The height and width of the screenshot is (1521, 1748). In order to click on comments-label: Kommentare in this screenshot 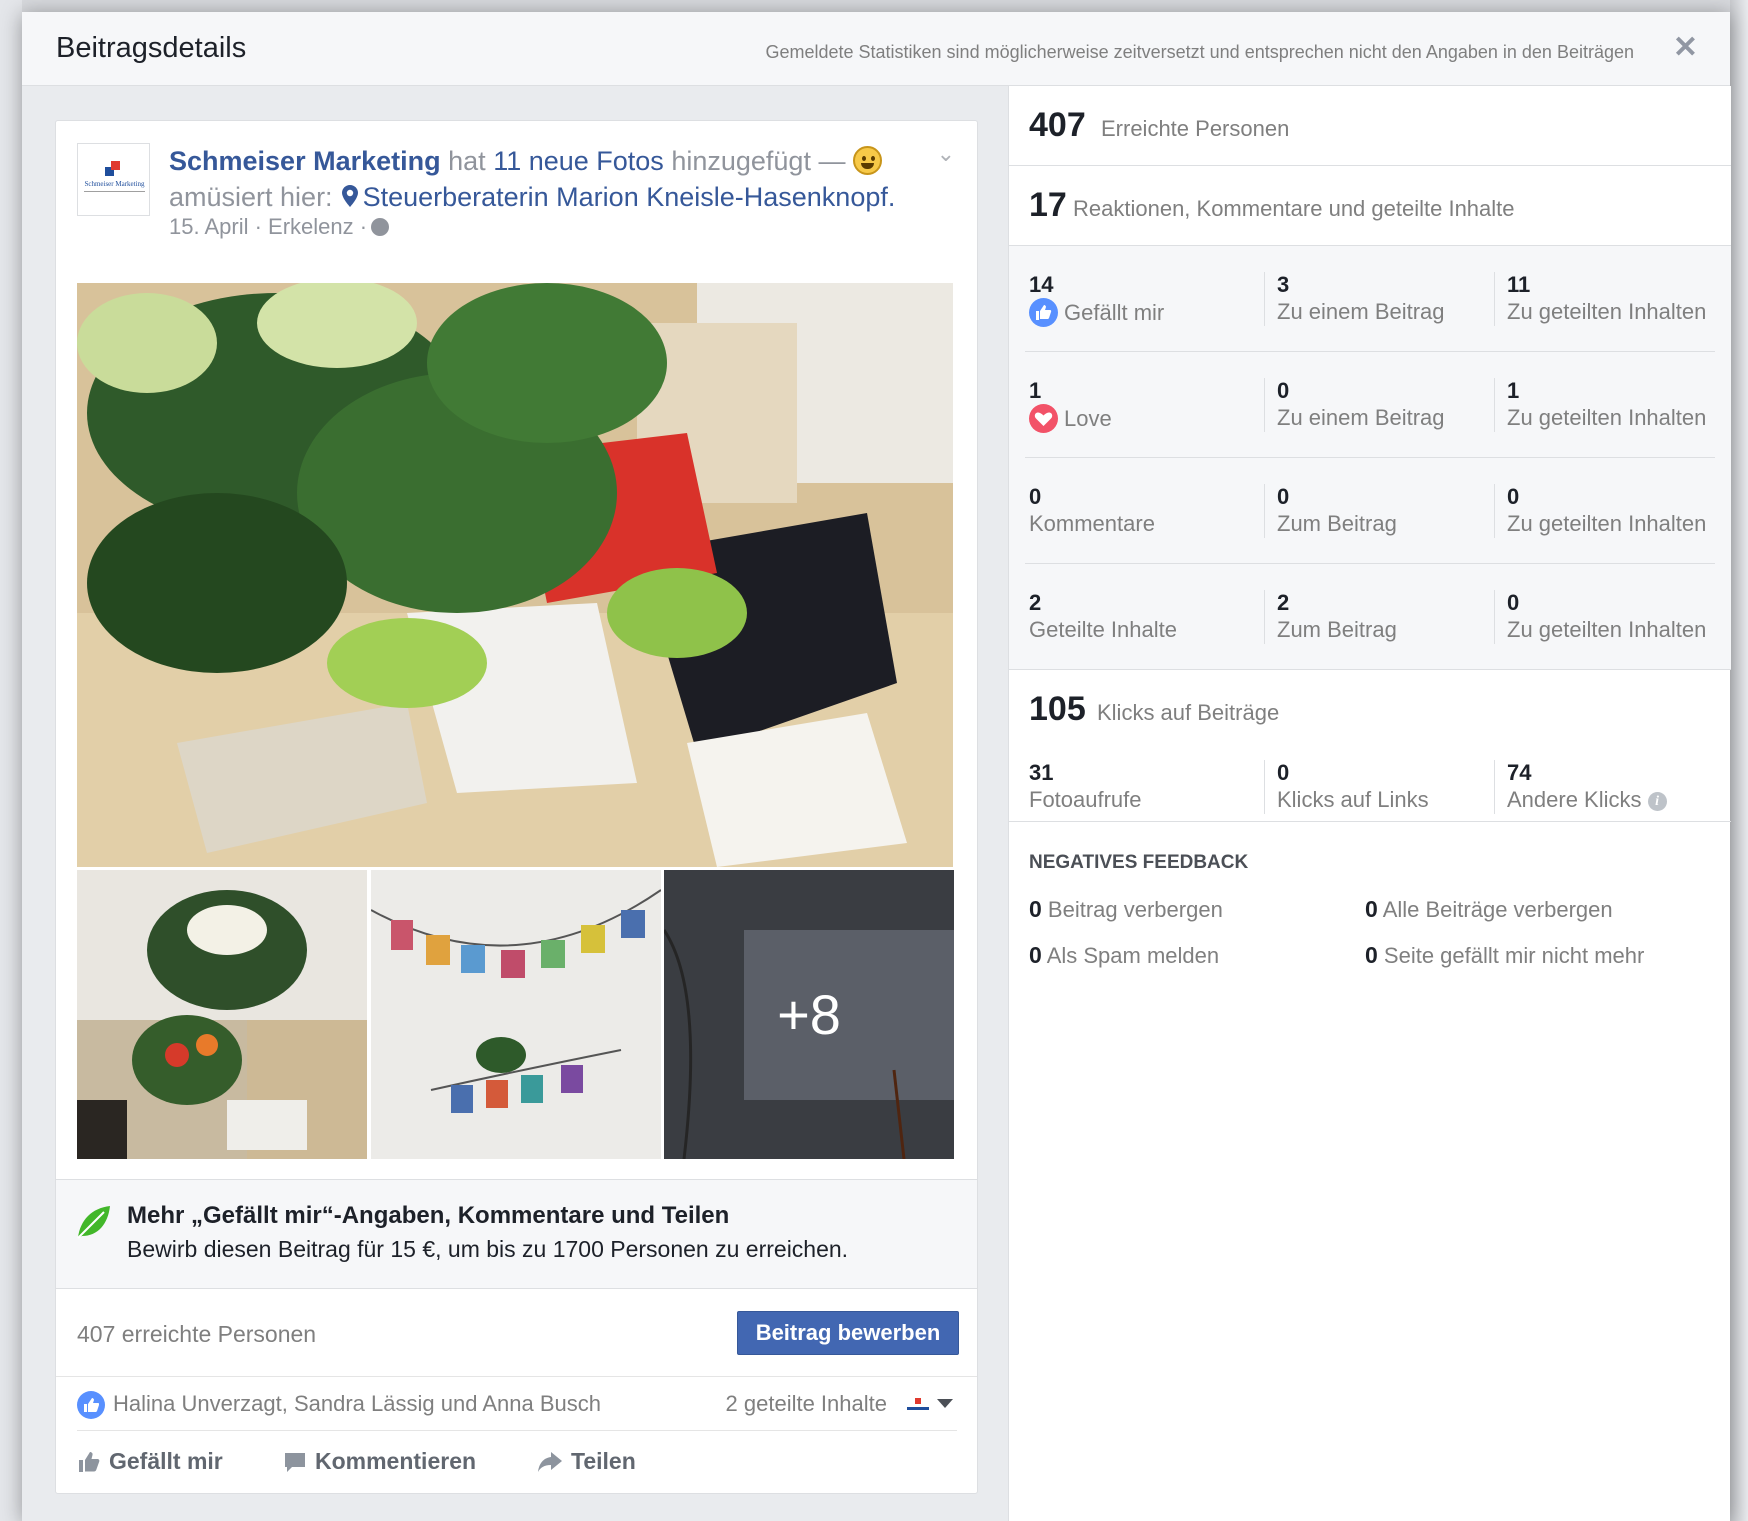, I will do `click(1092, 523)`.